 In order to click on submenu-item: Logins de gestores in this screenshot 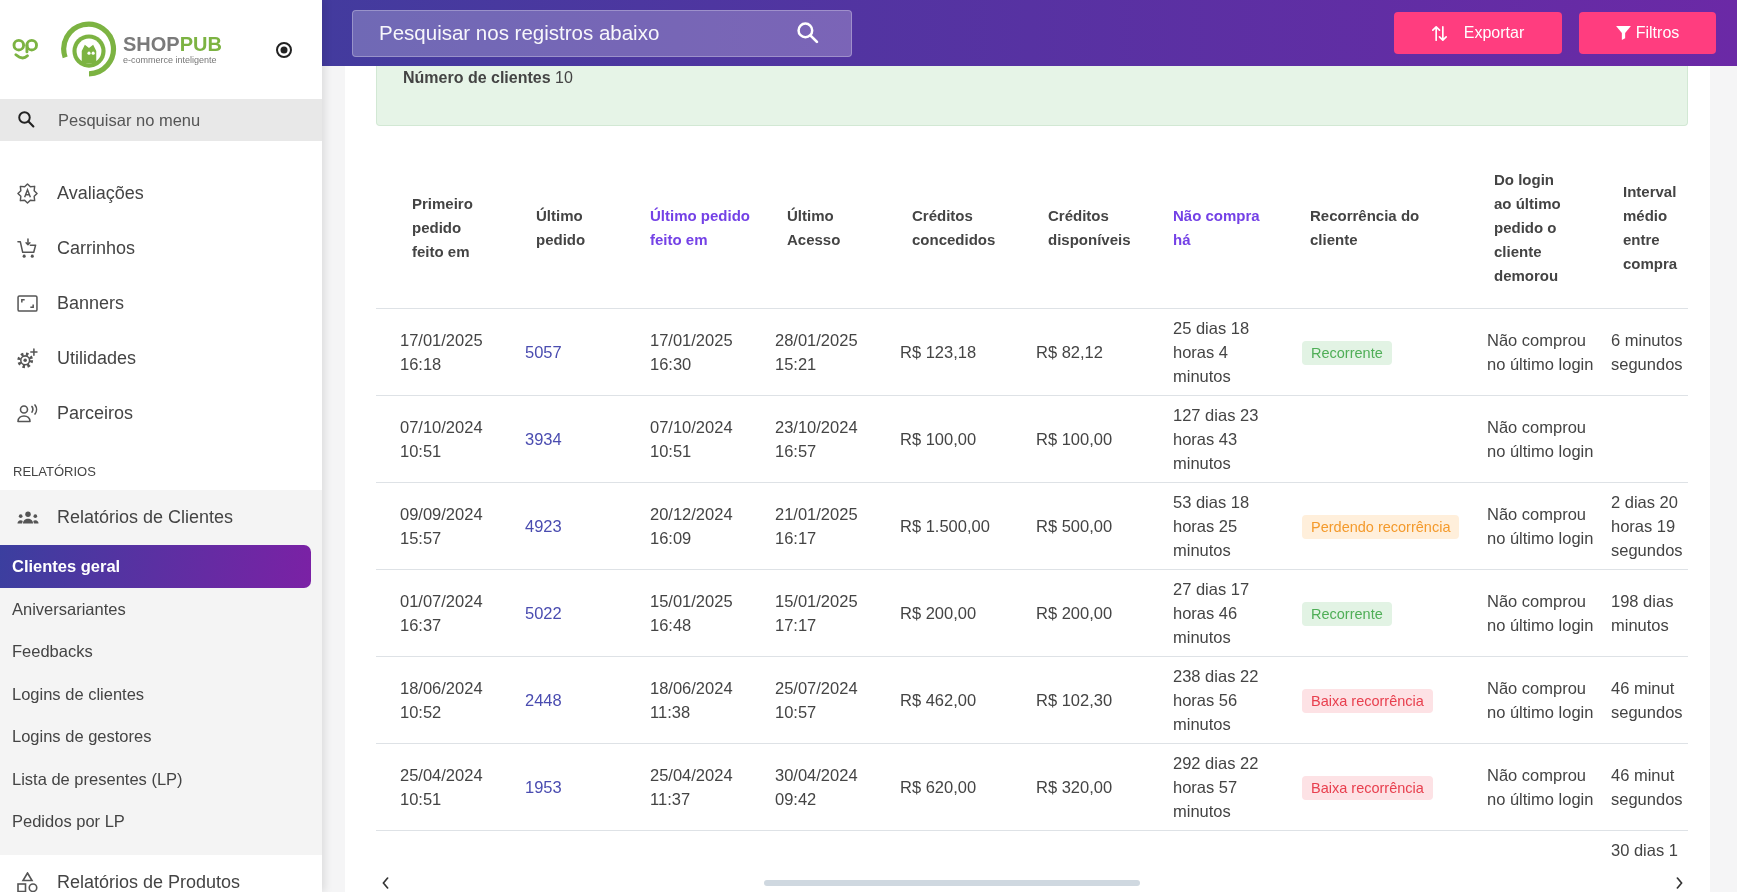, I will do `click(155, 736)`.